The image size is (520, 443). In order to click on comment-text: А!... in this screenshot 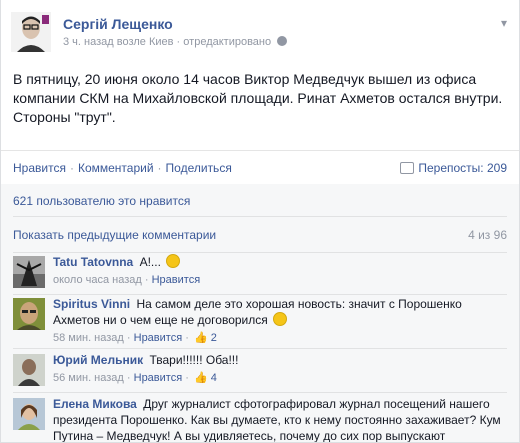, I will do `click(150, 262)`.